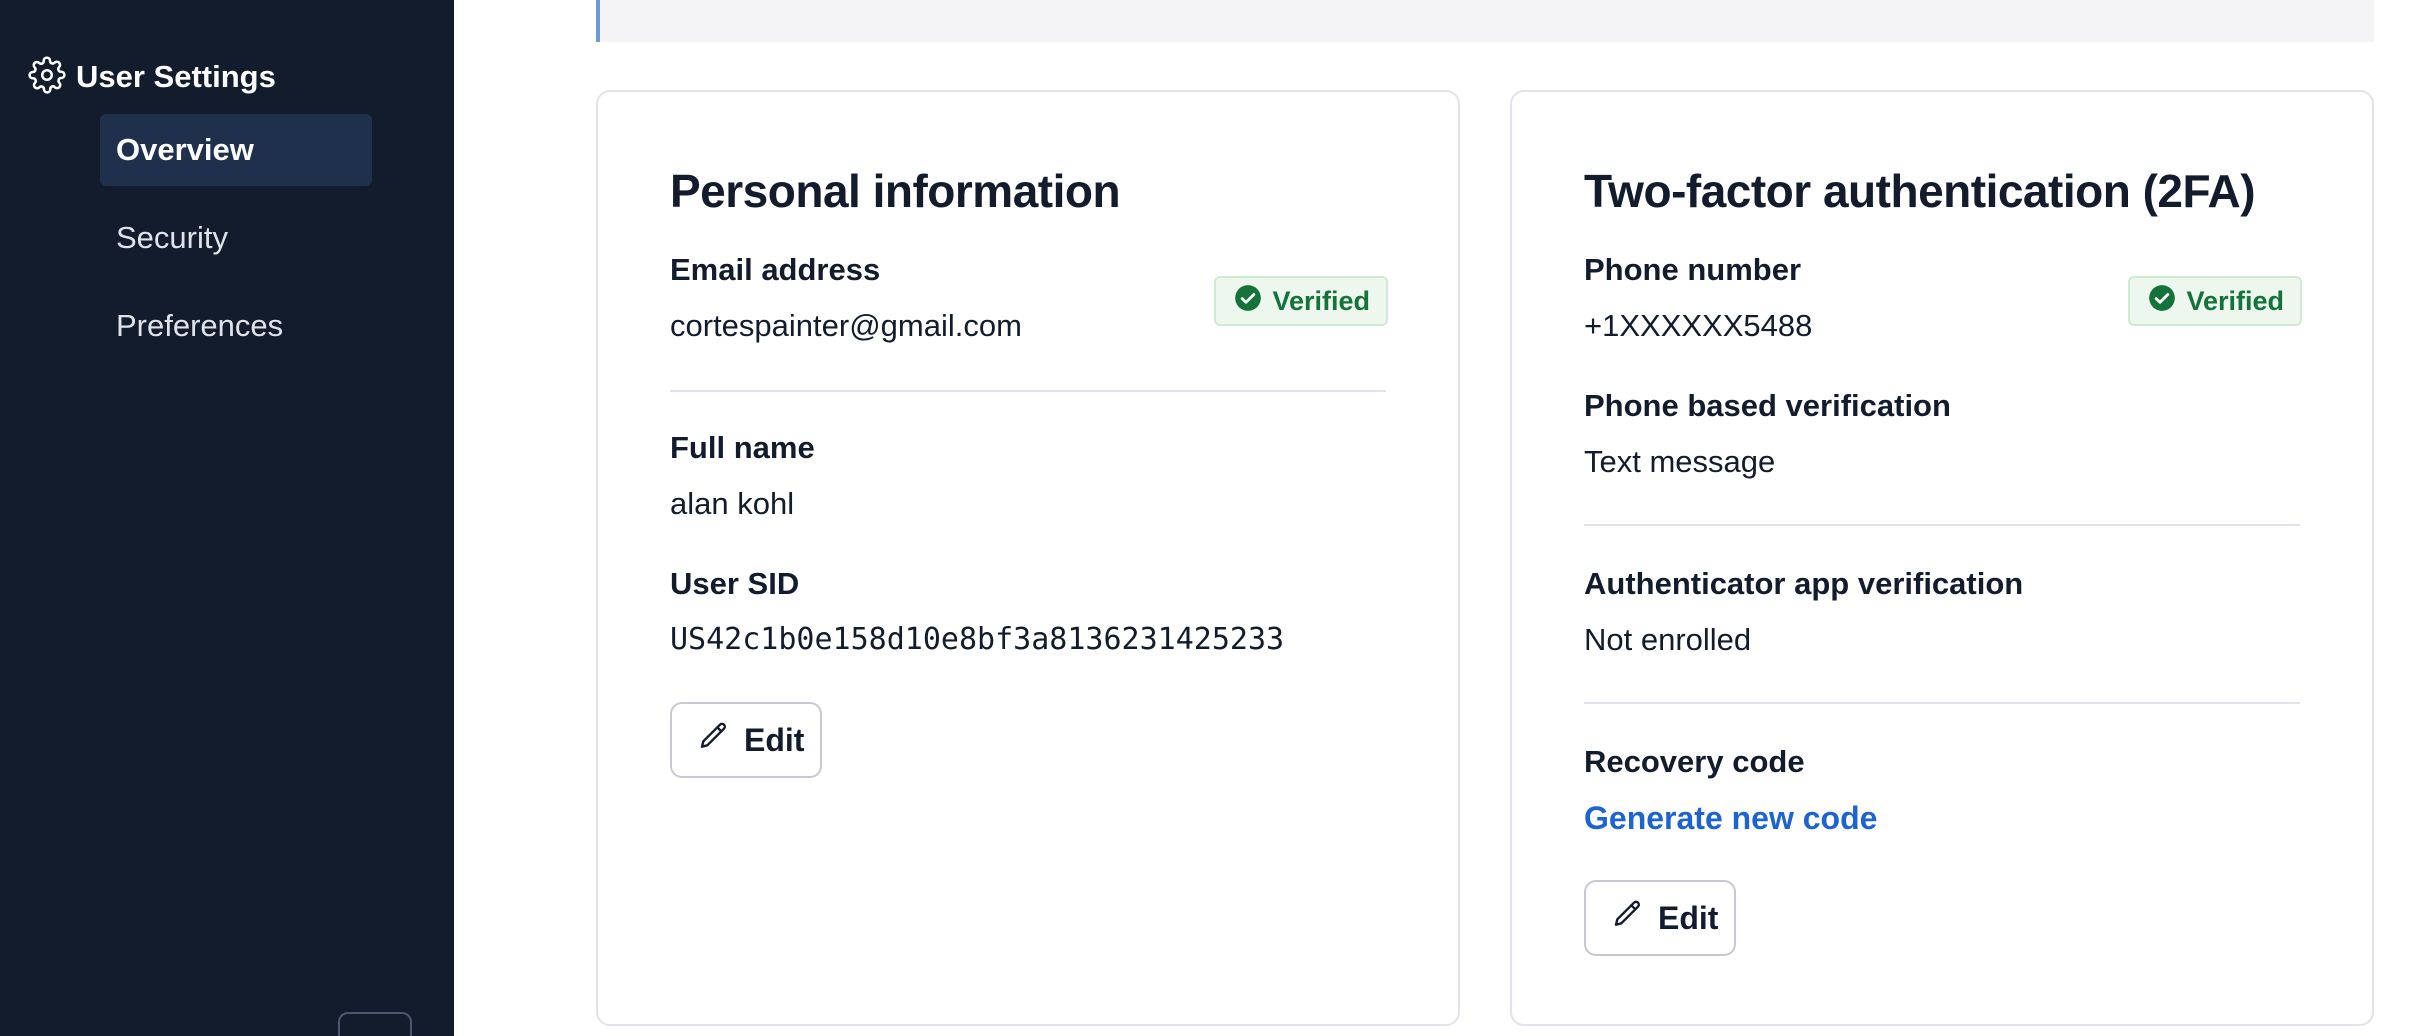 This screenshot has height=1036, width=2414. I want to click on phone-number-label: Phone number, so click(1693, 269).